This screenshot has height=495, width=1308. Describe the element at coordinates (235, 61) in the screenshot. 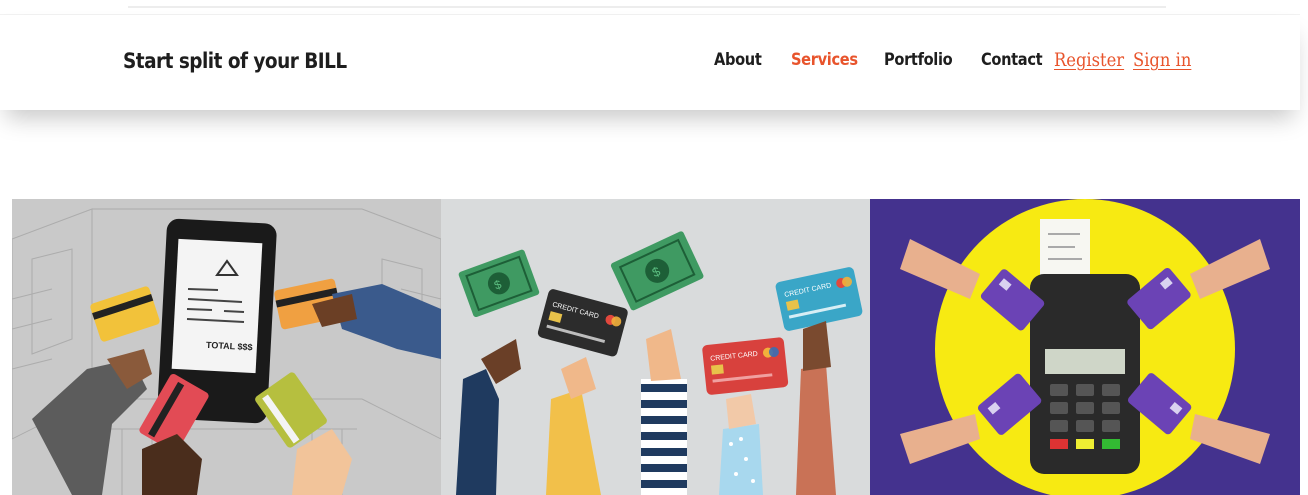

I see `brand-title: Start split of your BILL` at that location.